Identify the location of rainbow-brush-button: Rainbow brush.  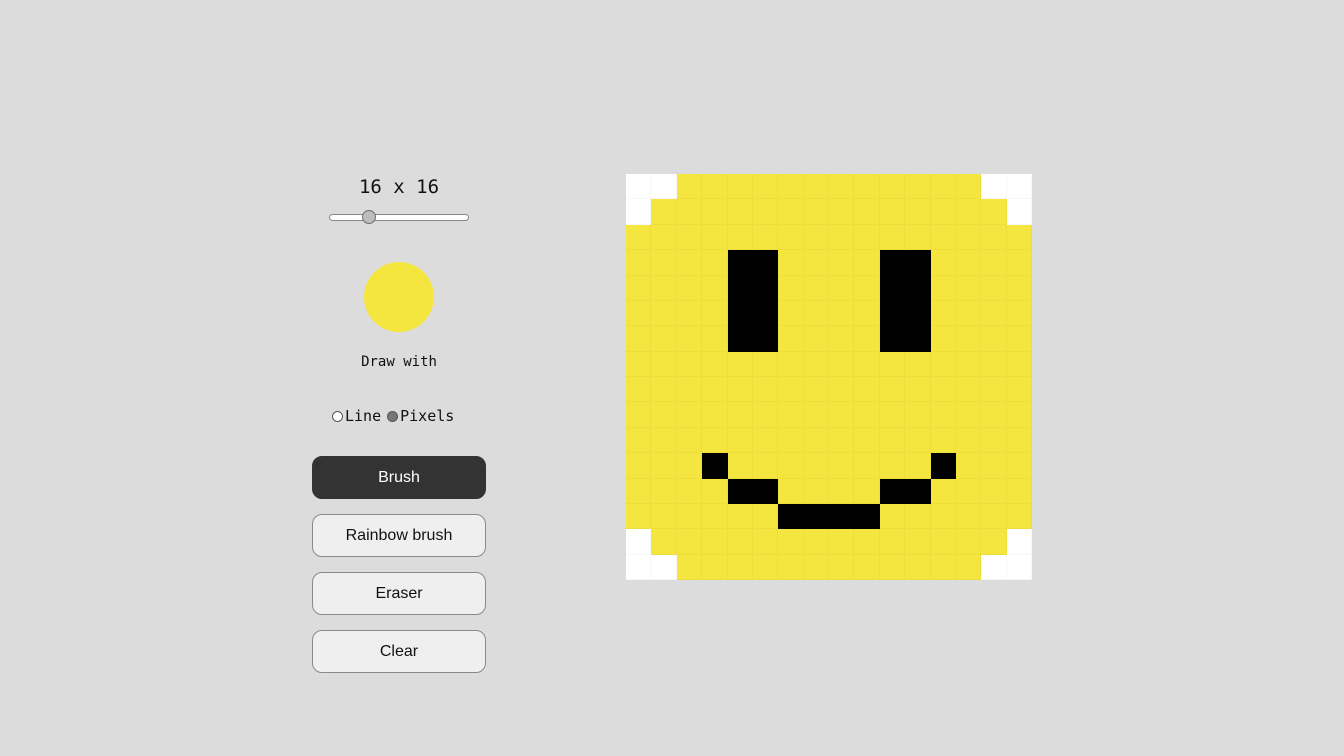
(399, 535).